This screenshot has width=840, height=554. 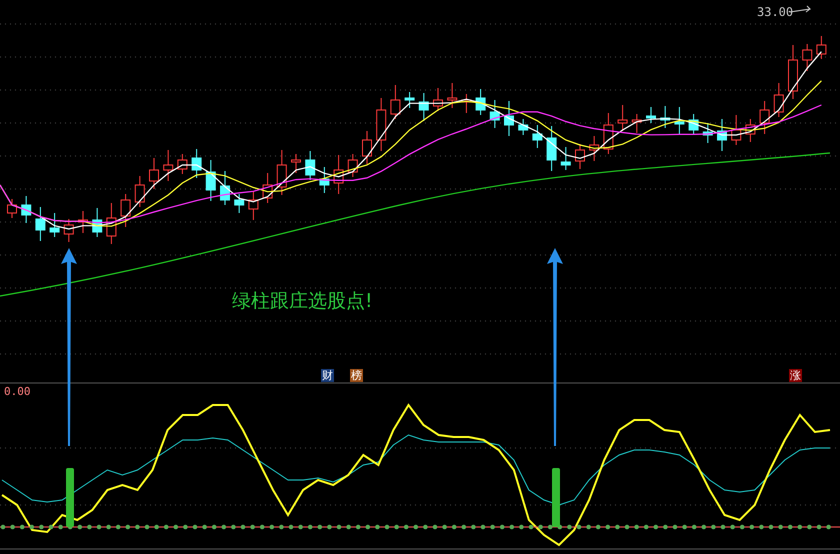 What do you see at coordinates (327, 375) in the screenshot?
I see `event-tag: 财` at bounding box center [327, 375].